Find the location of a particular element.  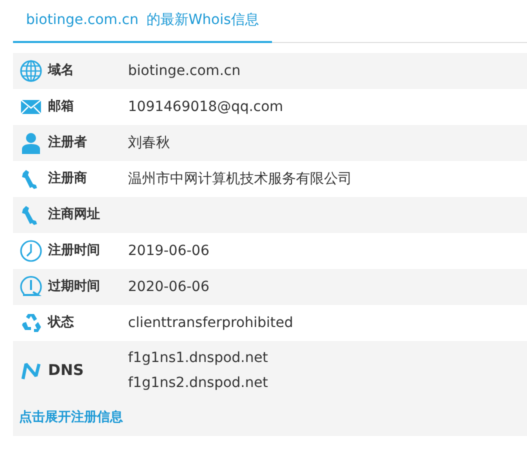

page-heading-tab: biotinge.com.cn 的最新Whois信息 is located at coordinates (142, 26).